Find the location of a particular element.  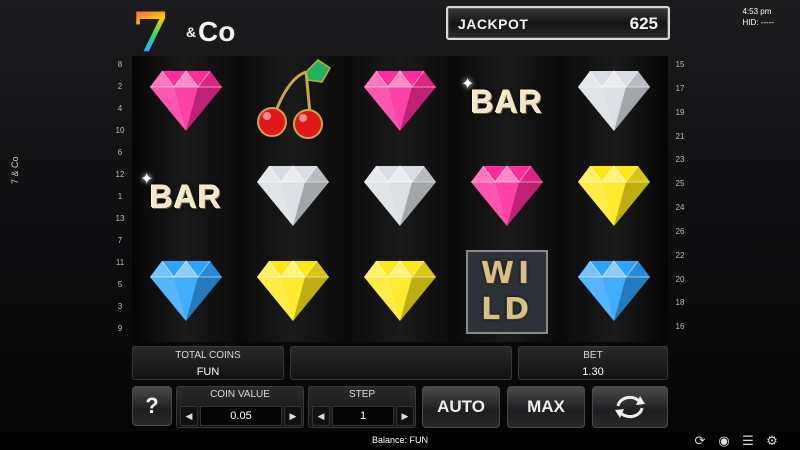

help-button: ? is located at coordinates (152, 406).